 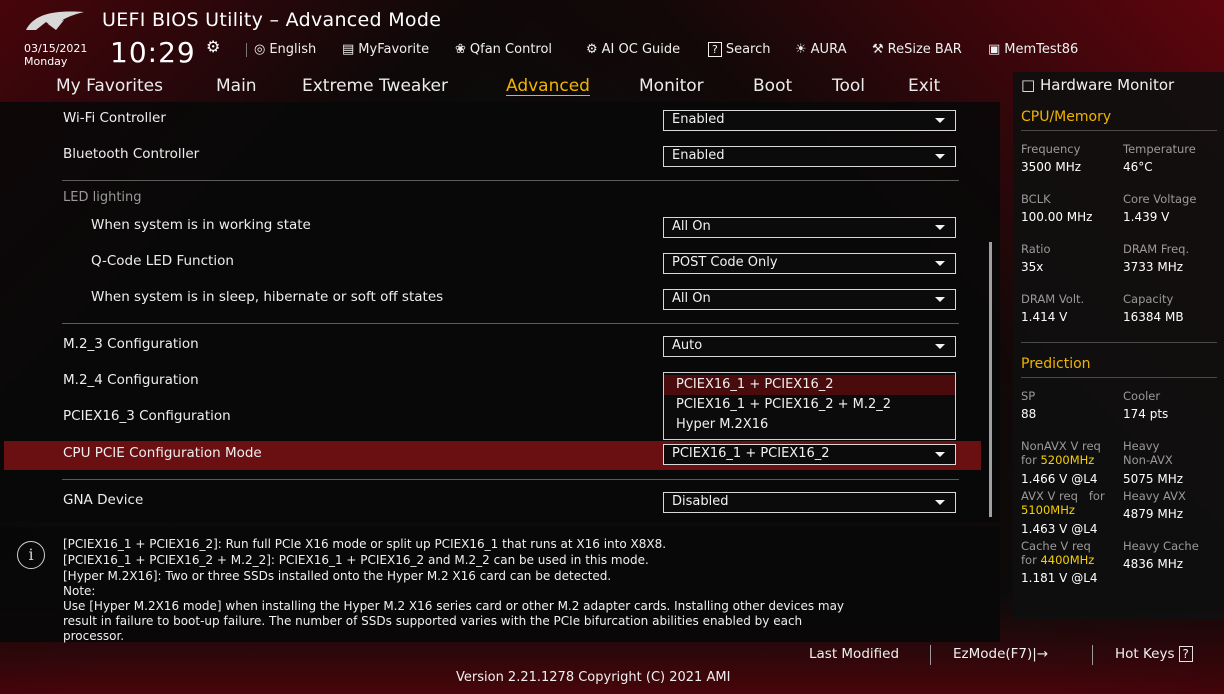 I want to click on nonavx-for-label: for, so click(x=1029, y=460).